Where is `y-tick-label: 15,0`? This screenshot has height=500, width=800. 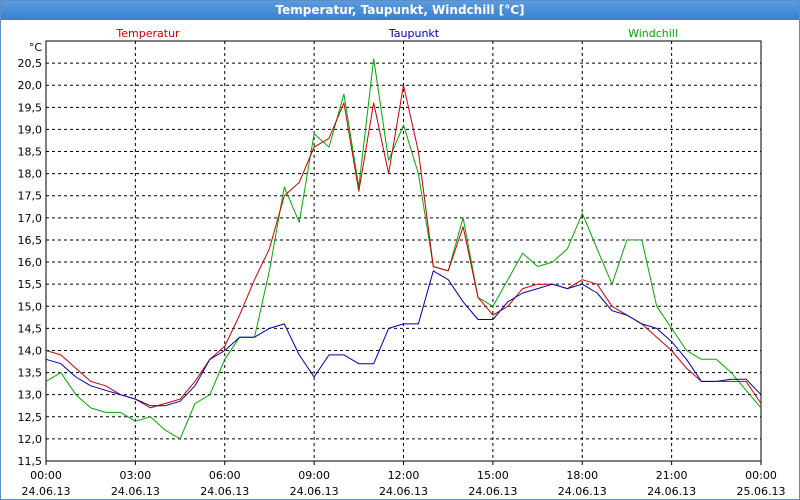
y-tick-label: 15,0 is located at coordinates (30, 306).